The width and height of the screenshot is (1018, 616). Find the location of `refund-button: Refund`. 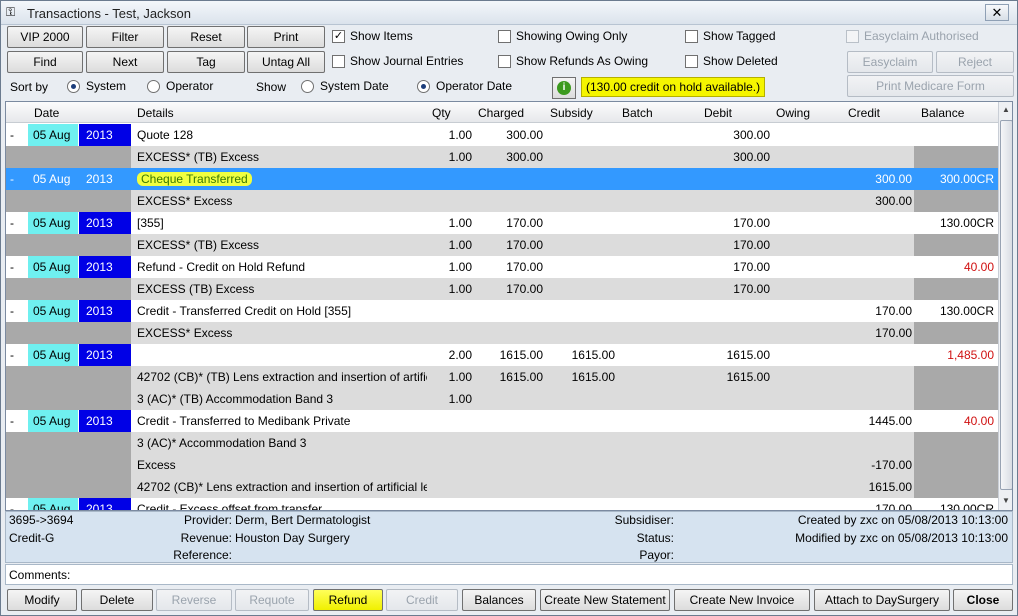

refund-button: Refund is located at coordinates (348, 600).